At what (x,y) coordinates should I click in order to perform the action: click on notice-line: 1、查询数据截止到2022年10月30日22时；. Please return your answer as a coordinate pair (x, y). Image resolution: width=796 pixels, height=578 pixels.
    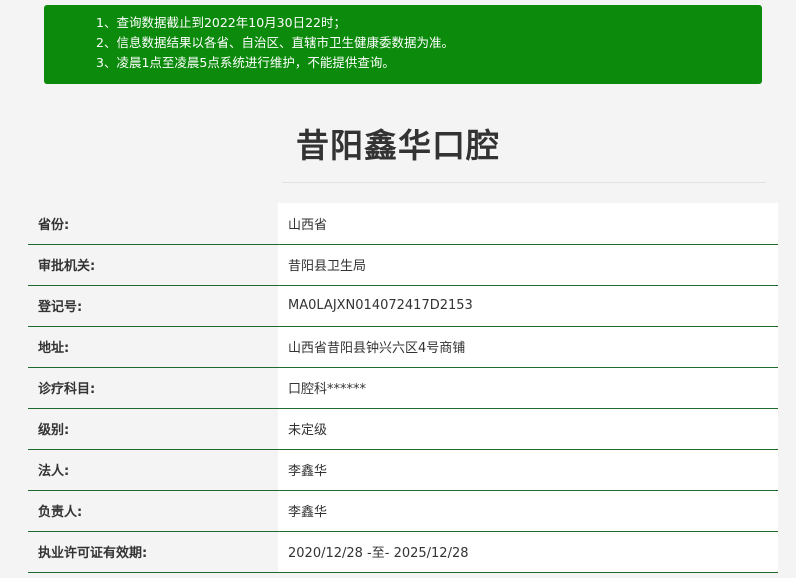
    Looking at the image, I should click on (221, 22).